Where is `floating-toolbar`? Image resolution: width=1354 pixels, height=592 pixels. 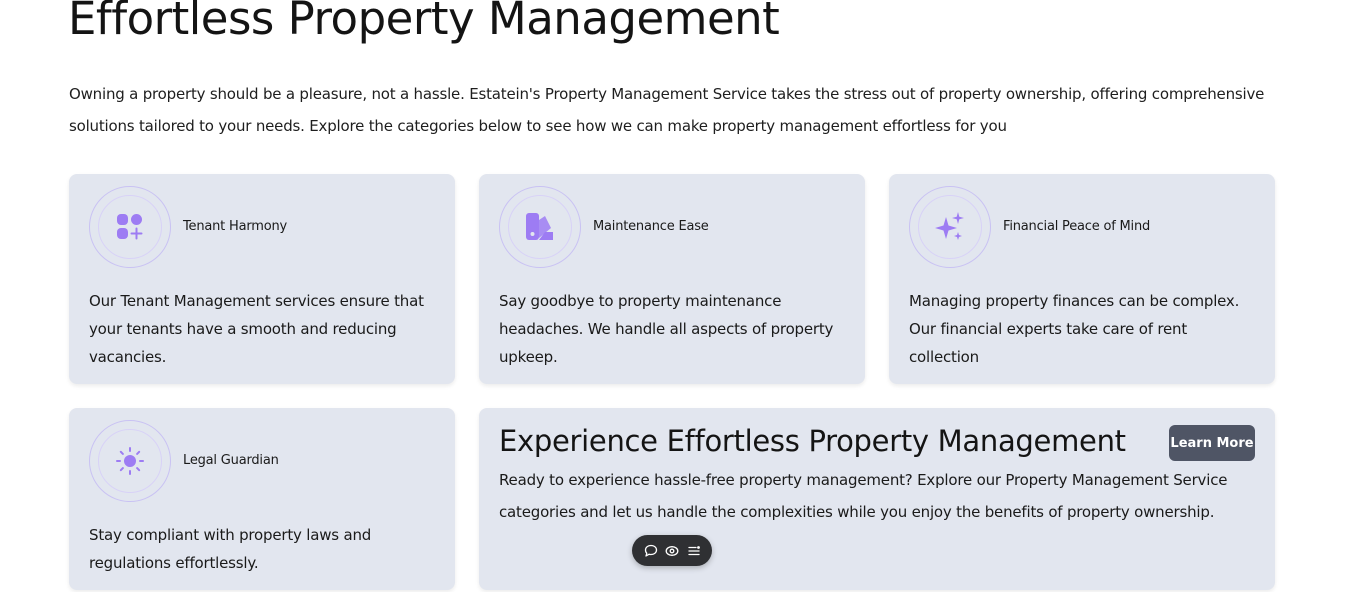
floating-toolbar is located at coordinates (672, 550).